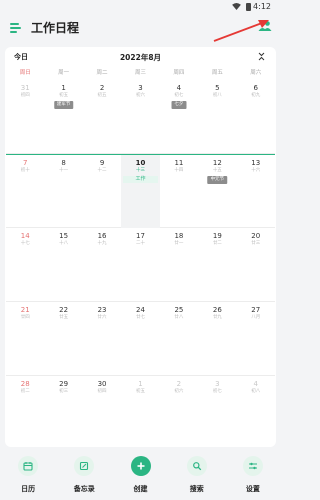 This screenshot has width=320, height=500. Describe the element at coordinates (179, 338) in the screenshot. I see `day-cell: 25 廿八` at that location.